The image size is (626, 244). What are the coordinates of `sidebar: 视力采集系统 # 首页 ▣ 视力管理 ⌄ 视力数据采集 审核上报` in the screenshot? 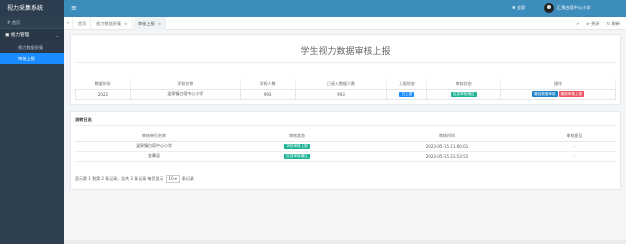 It's located at (32, 122).